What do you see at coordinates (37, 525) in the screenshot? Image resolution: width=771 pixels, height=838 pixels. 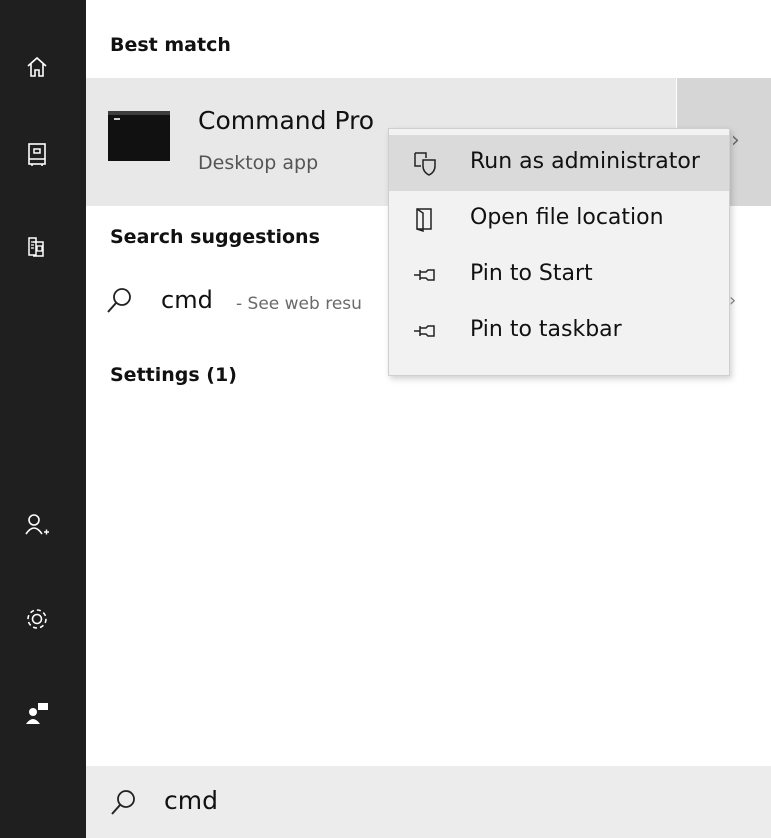 I see `add-account-icon` at bounding box center [37, 525].